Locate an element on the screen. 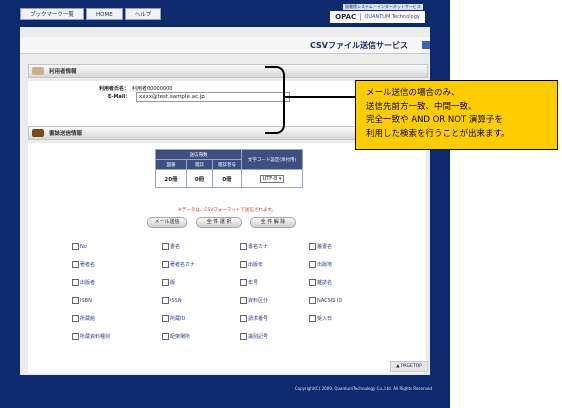 The image size is (562, 408). email-label: E-Mail： is located at coordinates (119, 97).